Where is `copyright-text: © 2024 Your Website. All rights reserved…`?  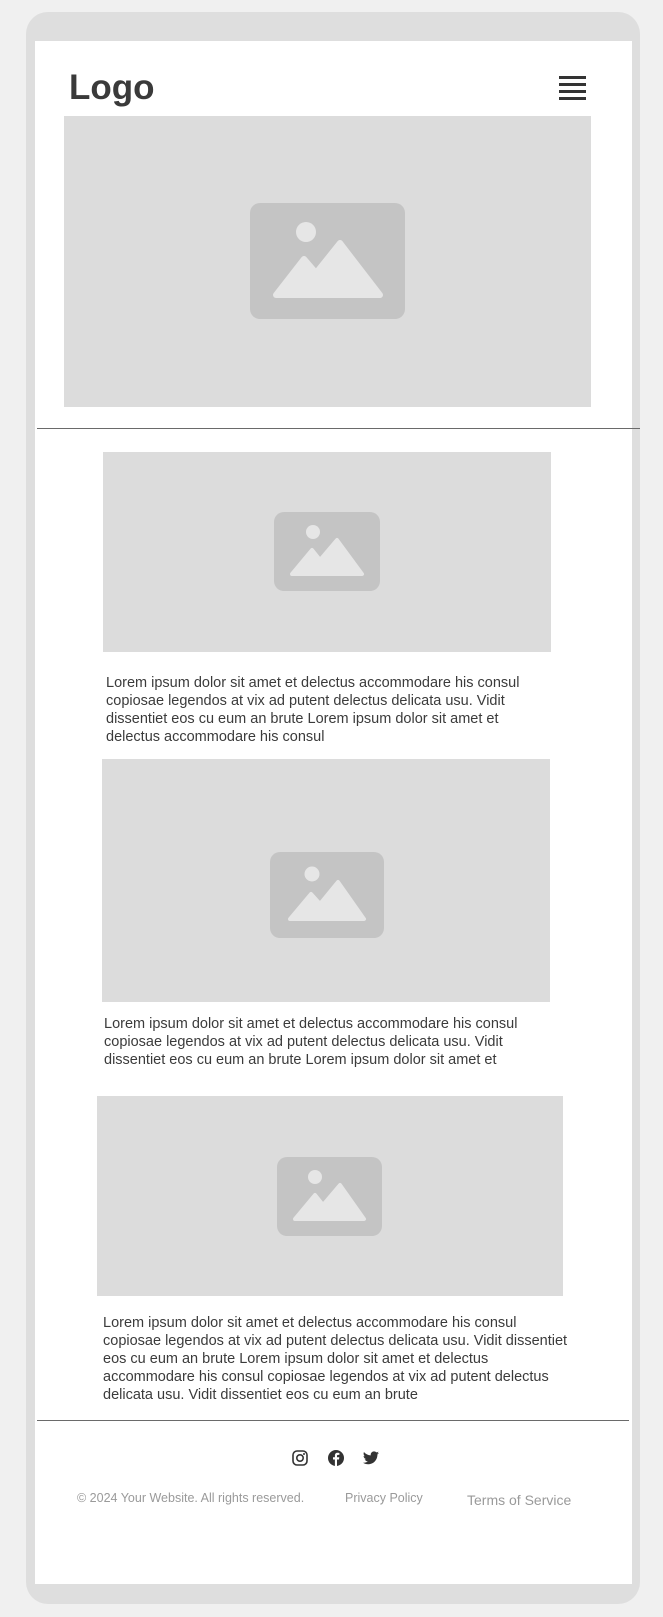
copyright-text: © 2024 Your Website. All rights reserved… is located at coordinates (191, 1498).